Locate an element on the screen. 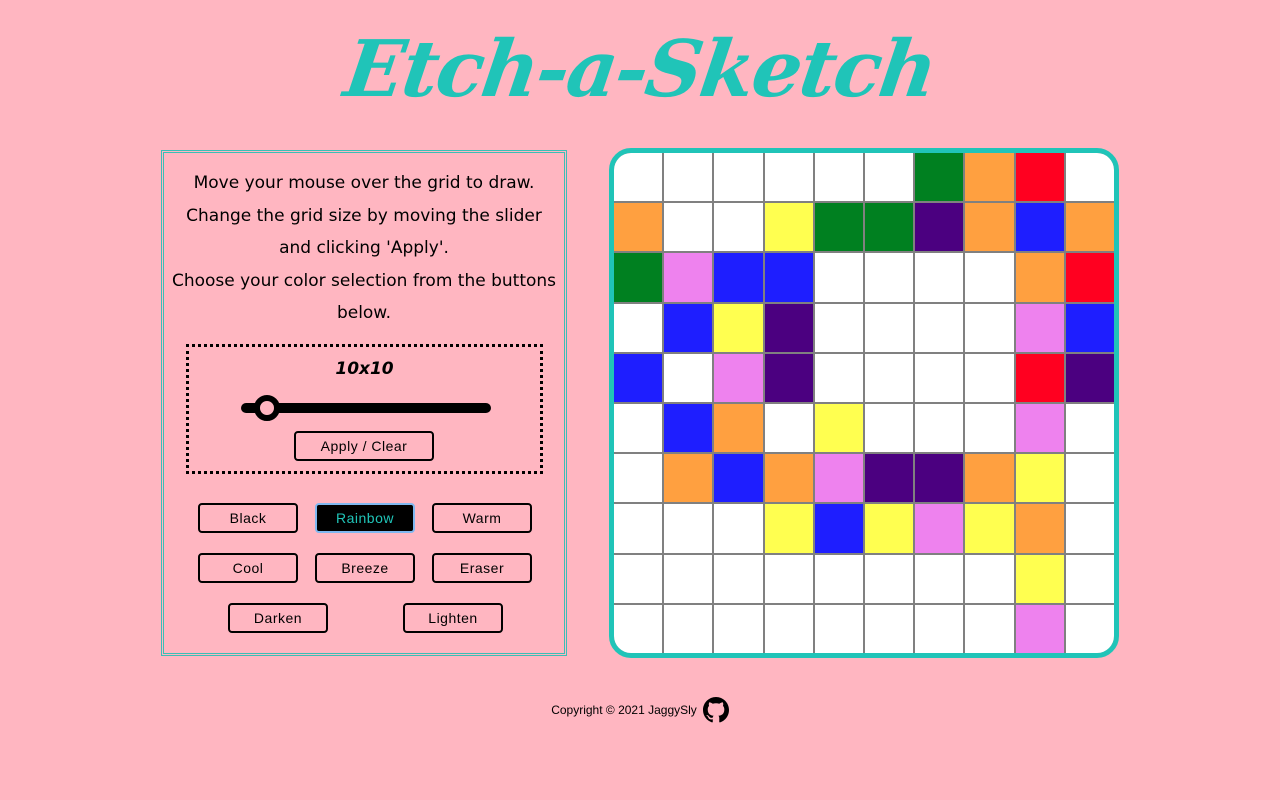  lighten-button: Lighten is located at coordinates (453, 618).